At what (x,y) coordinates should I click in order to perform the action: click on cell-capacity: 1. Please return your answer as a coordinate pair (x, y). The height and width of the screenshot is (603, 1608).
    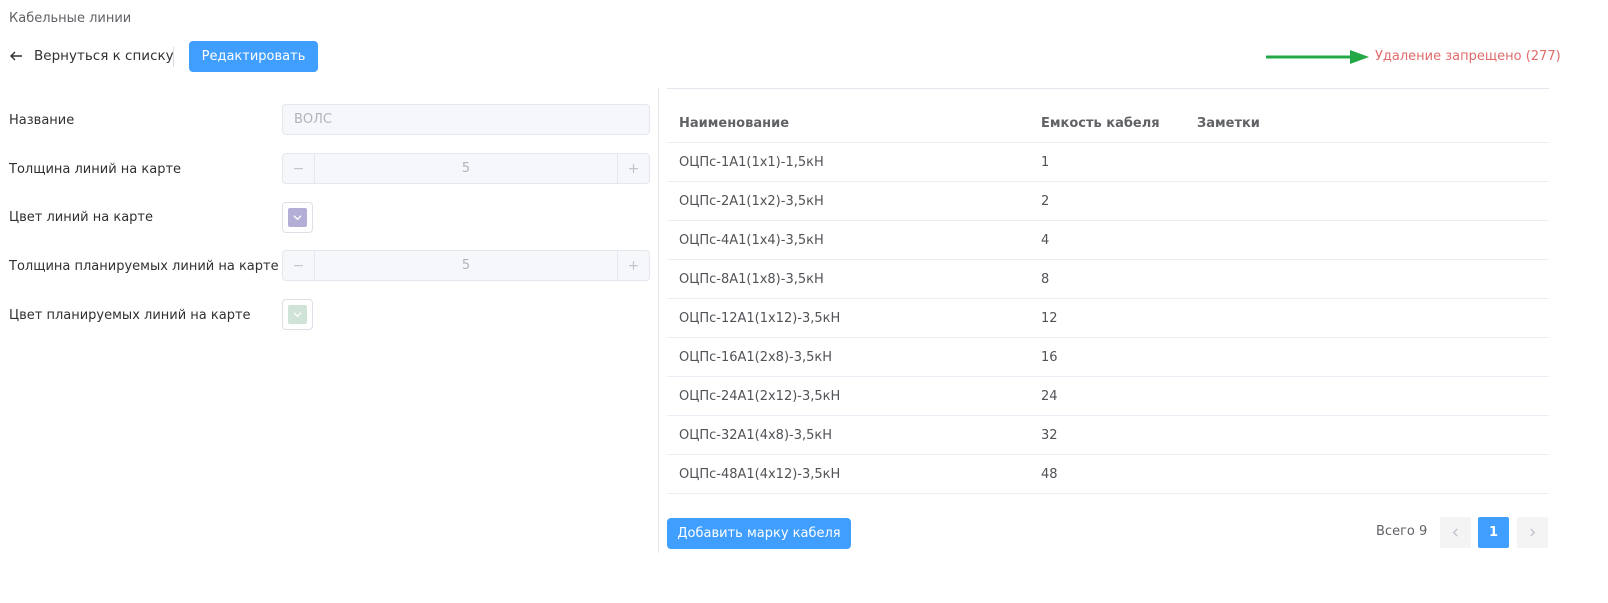
    Looking at the image, I should click on (1045, 162).